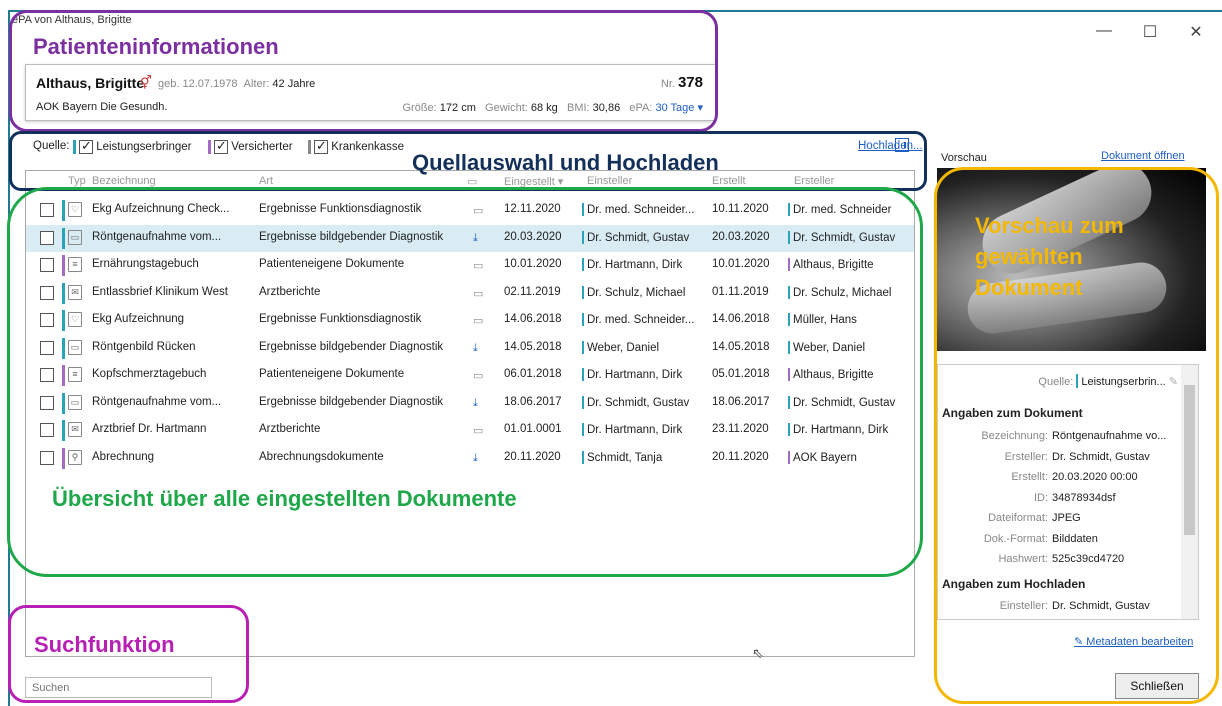 This screenshot has width=1222, height=706. Describe the element at coordinates (1196, 32) in the screenshot. I see `close-window-icon: ✕` at that location.